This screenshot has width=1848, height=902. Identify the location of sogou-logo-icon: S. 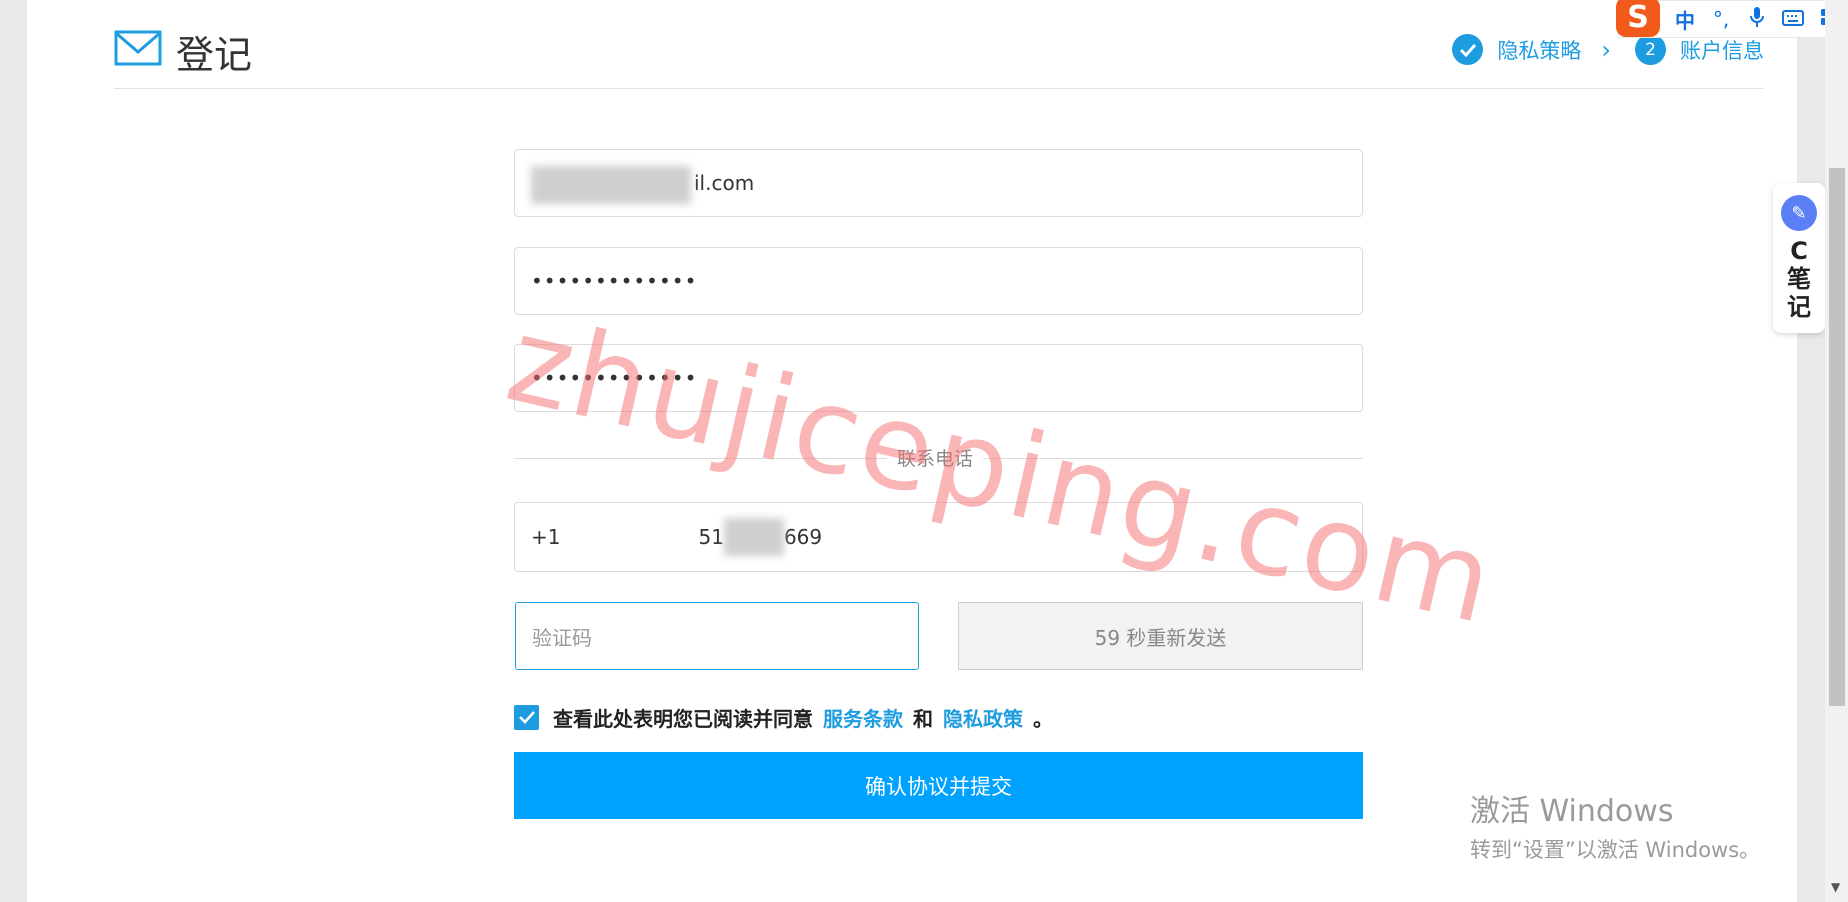
(1638, 18).